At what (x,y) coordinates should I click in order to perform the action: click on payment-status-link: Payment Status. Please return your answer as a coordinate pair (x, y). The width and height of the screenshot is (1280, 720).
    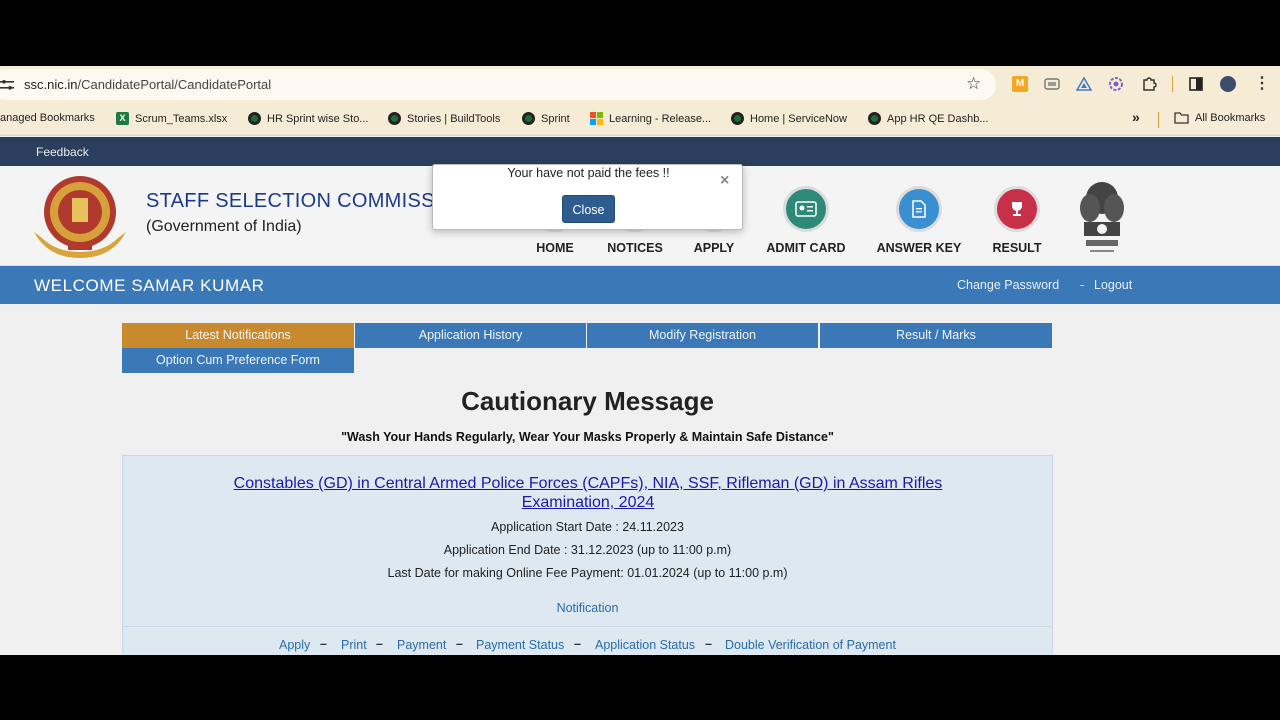
    Looking at the image, I should click on (520, 645).